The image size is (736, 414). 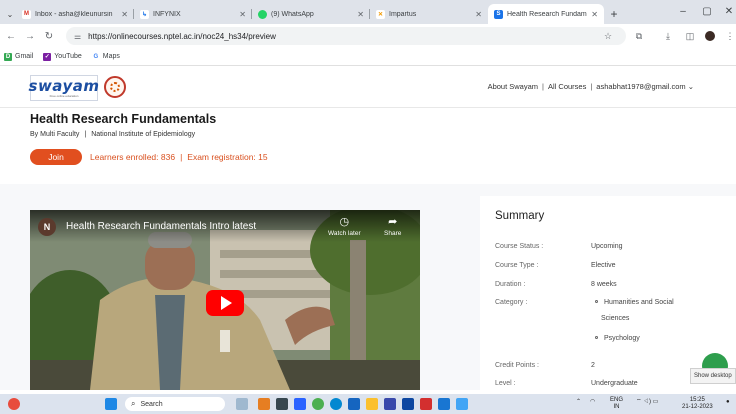 What do you see at coordinates (614, 14) in the screenshot?
I see `new-tab-button: +` at bounding box center [614, 14].